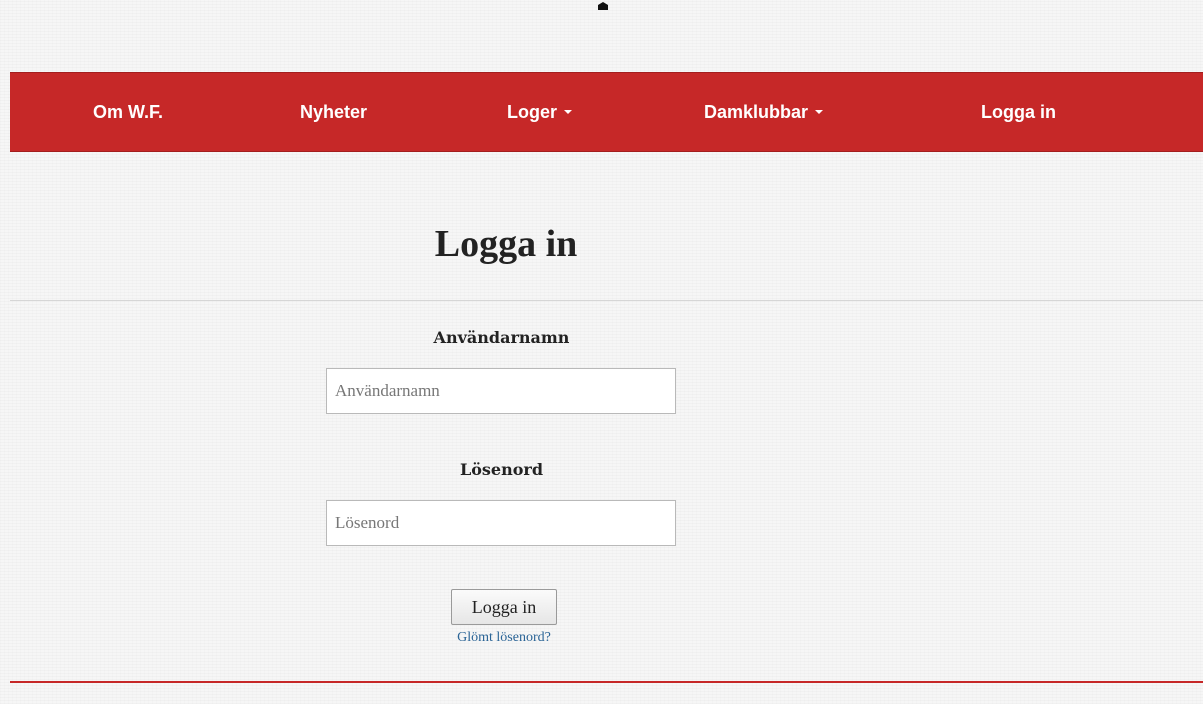 This screenshot has height=704, width=1203. I want to click on footer-divider, so click(606, 682).